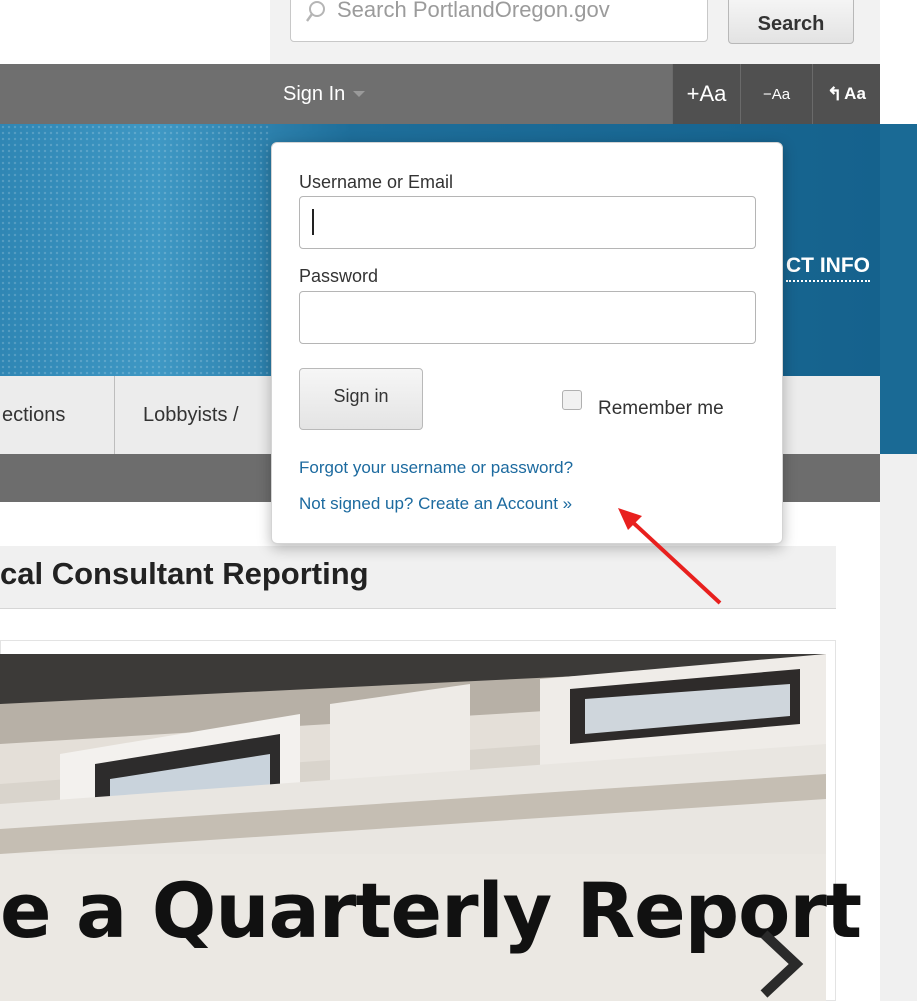 Image resolution: width=917 pixels, height=1001 pixels. Describe the element at coordinates (314, 93) in the screenshot. I see `sign-in-label: Sign In` at that location.